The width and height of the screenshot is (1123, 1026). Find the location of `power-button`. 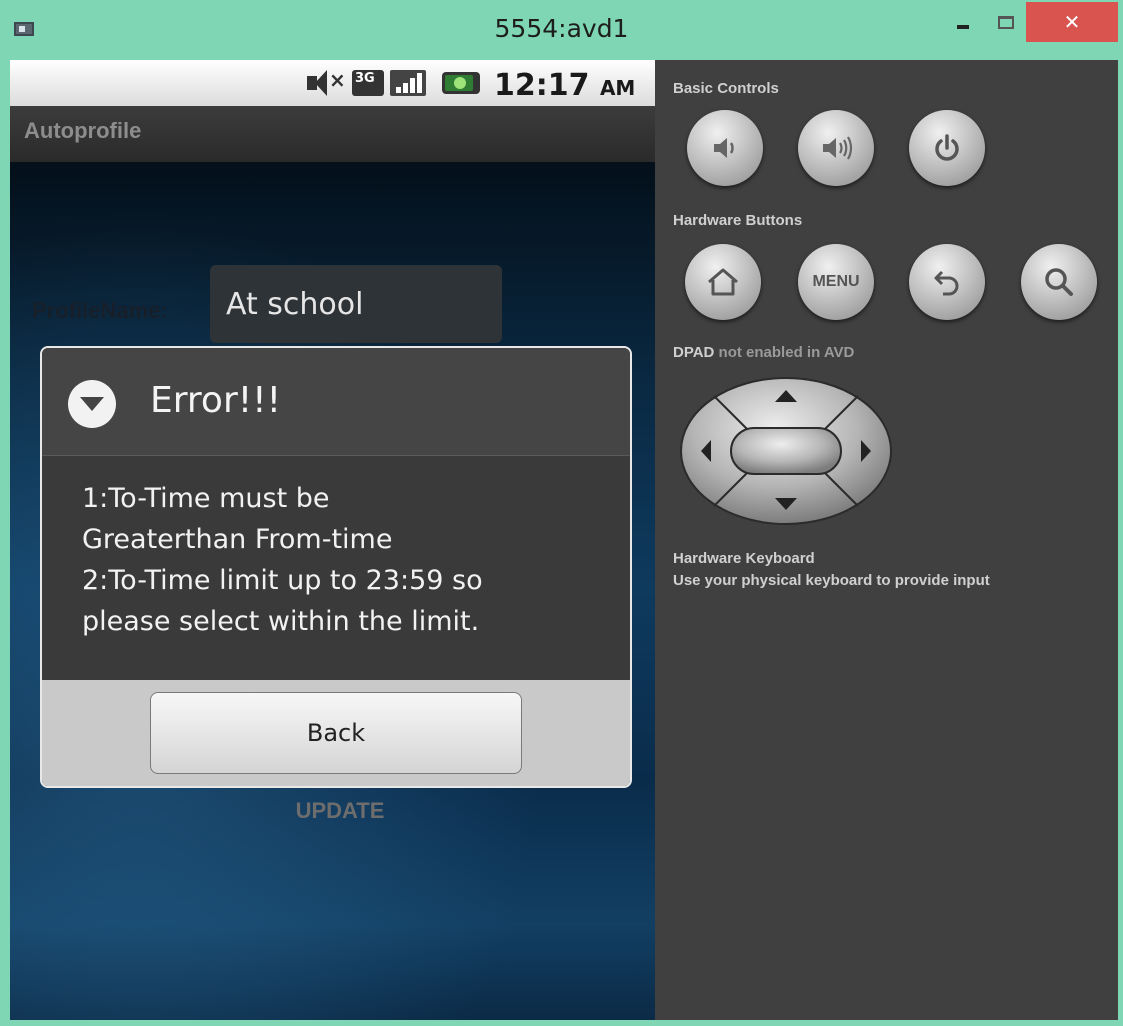

power-button is located at coordinates (947, 148).